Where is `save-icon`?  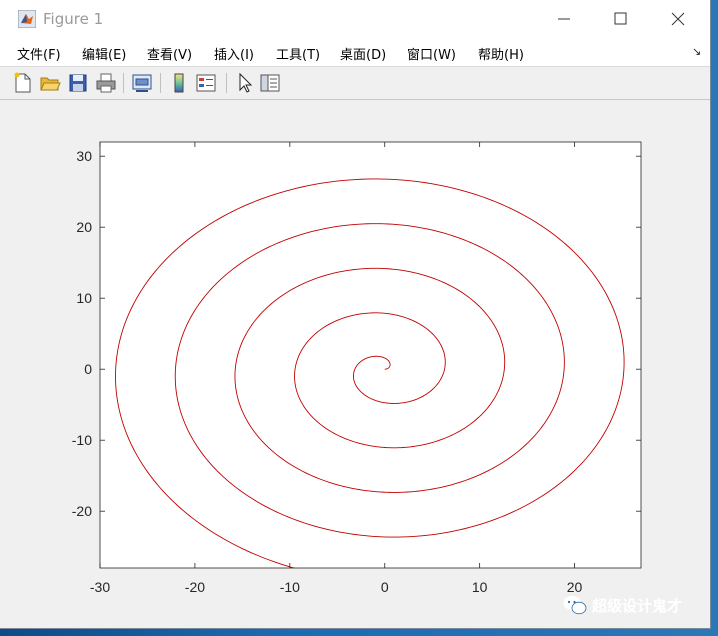
save-icon is located at coordinates (78, 83).